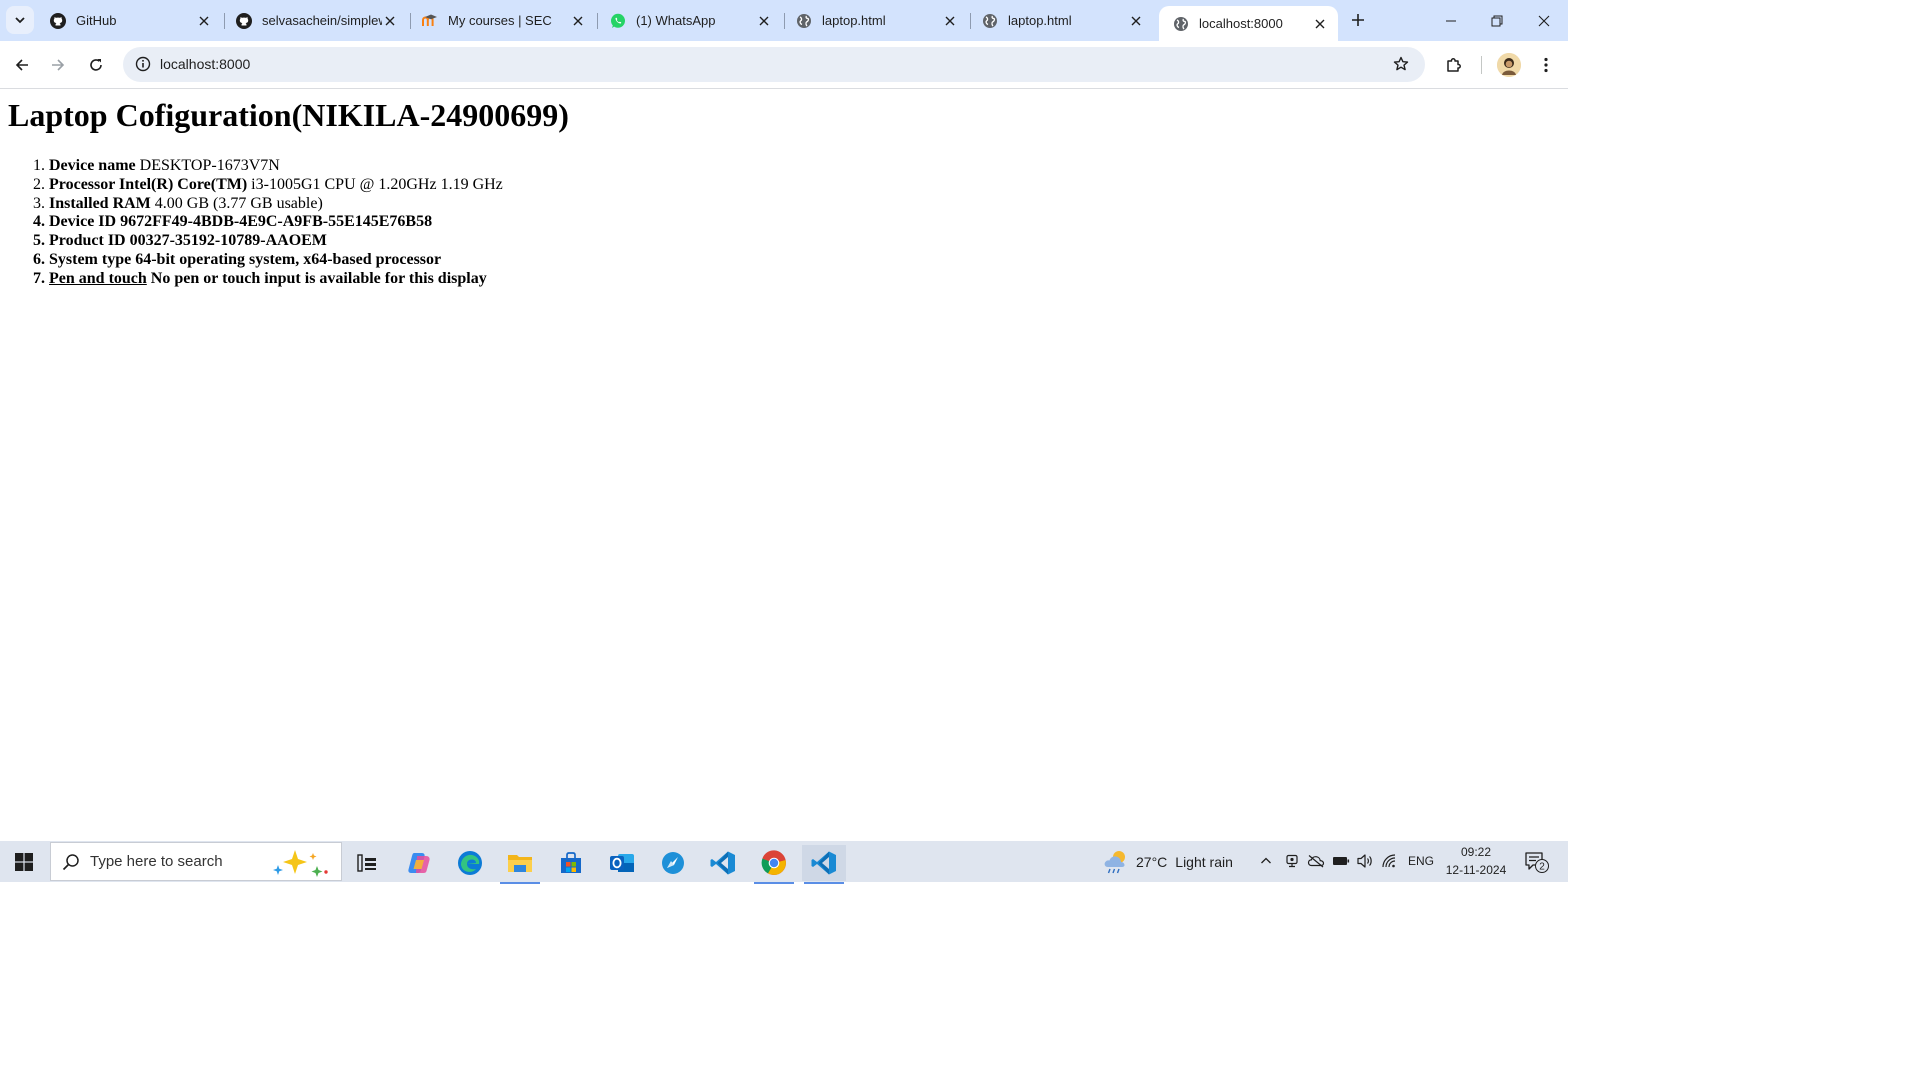  I want to click on volume-tray-icon, so click(1365, 861).